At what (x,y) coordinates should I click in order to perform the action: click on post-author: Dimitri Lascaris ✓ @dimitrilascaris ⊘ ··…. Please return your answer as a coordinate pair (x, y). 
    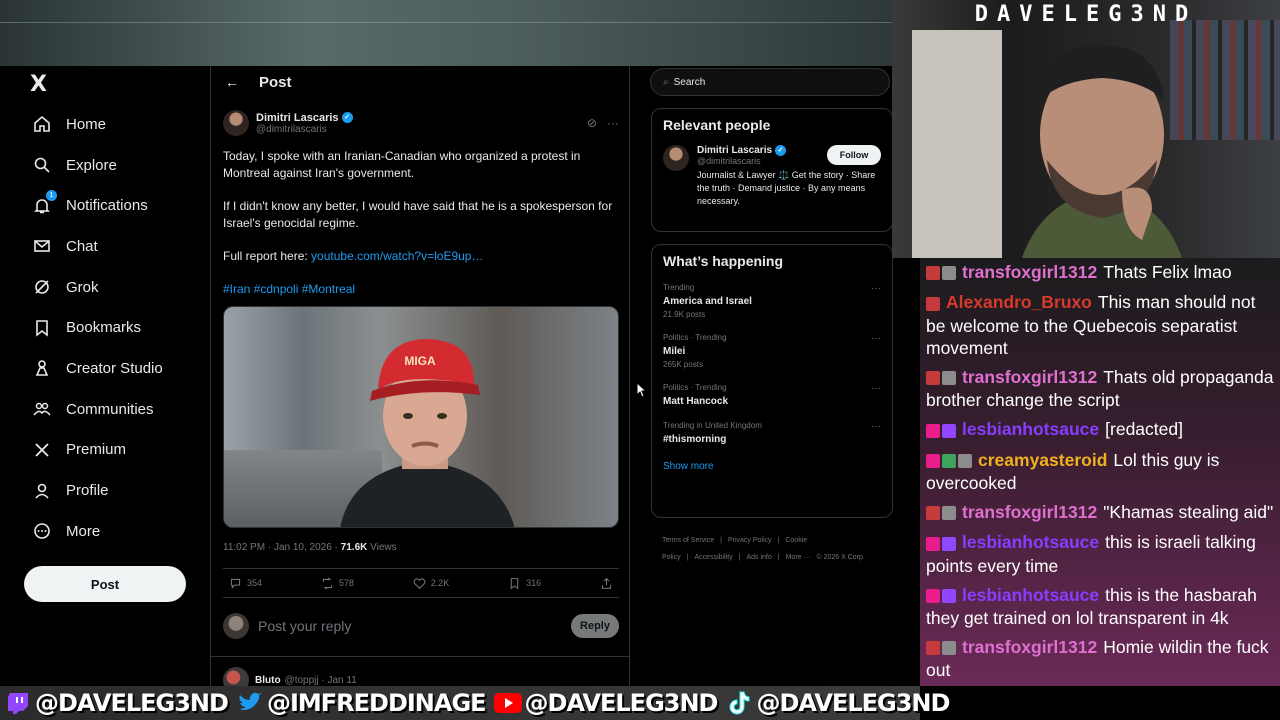
    Looking at the image, I should click on (421, 123).